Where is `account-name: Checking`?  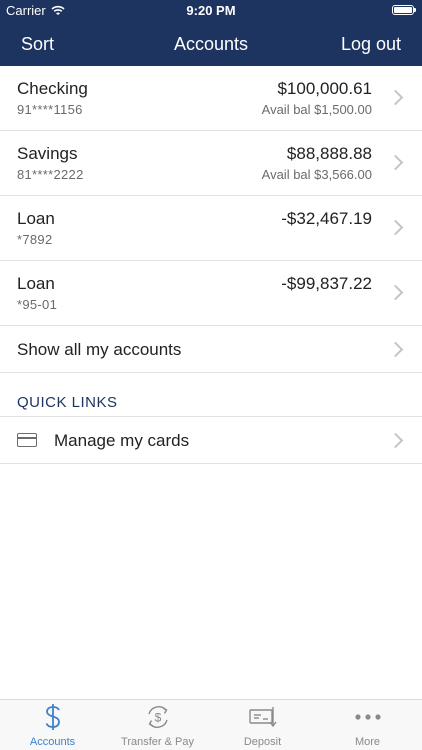
account-name: Checking is located at coordinates (52, 88).